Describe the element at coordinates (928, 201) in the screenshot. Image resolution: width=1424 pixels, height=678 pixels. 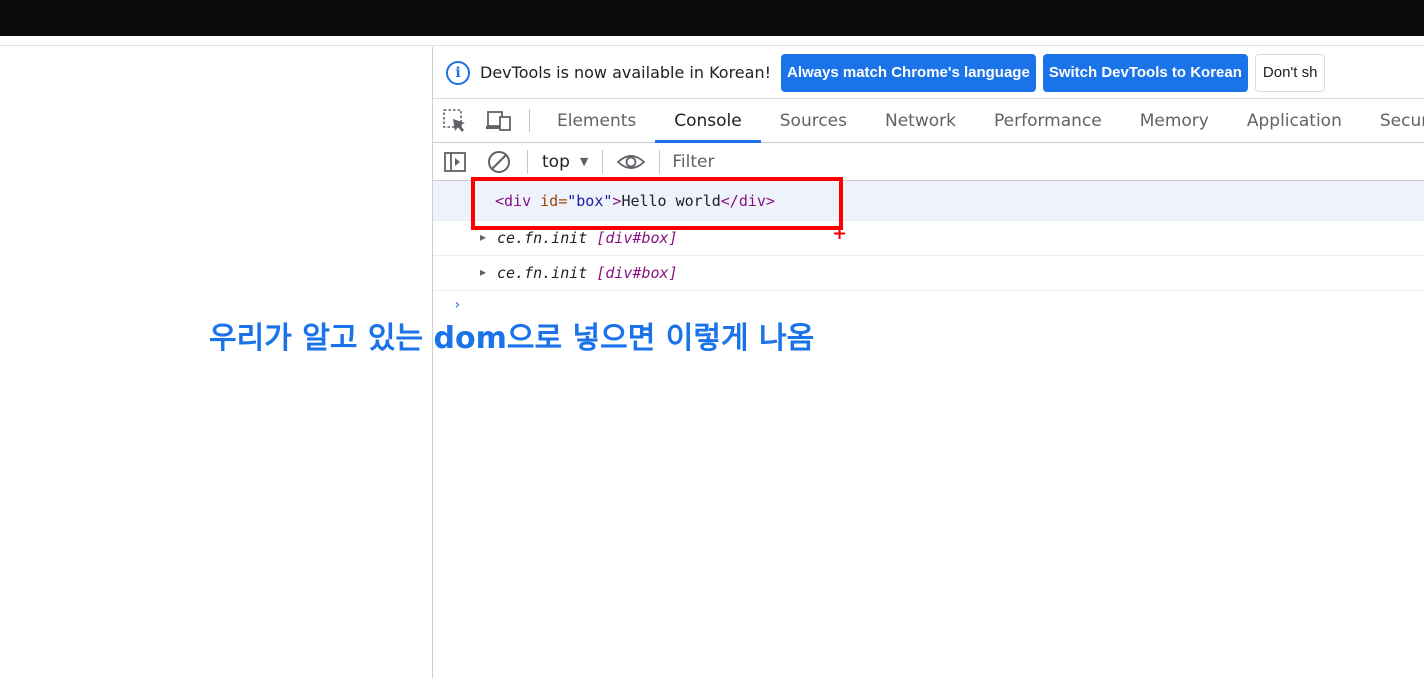
I see `log-row-element: <div id="box">Hello world</div>` at that location.